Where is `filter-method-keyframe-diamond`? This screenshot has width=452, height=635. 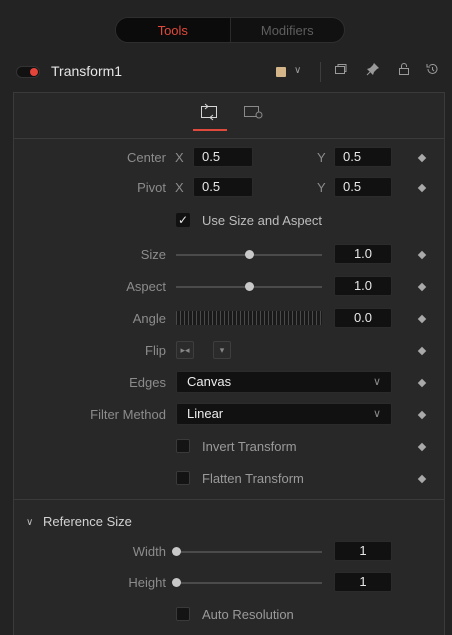
filter-method-keyframe-diamond is located at coordinates (422, 415).